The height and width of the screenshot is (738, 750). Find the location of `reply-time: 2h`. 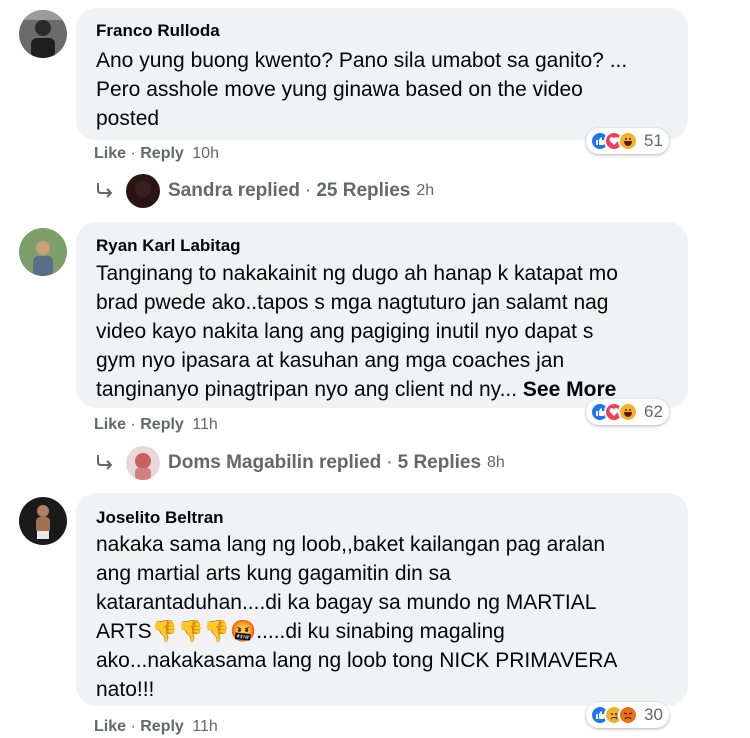

reply-time: 2h is located at coordinates (425, 190).